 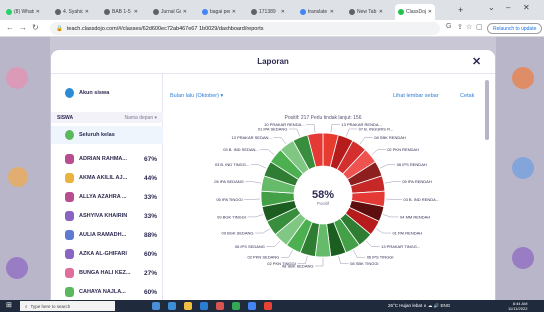 What do you see at coordinates (107, 235) in the screenshot?
I see `student-row: AULIA RAMADH... 88%` at bounding box center [107, 235].